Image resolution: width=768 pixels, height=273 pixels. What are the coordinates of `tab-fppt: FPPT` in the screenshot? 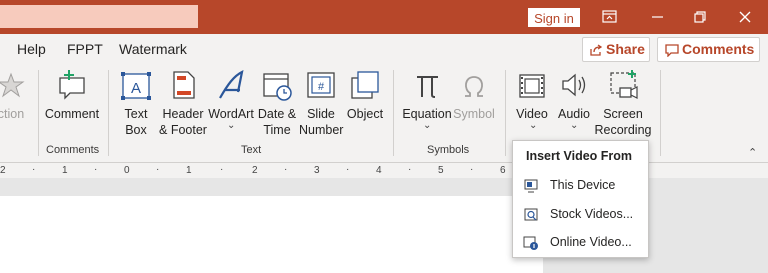 It's located at (85, 49).